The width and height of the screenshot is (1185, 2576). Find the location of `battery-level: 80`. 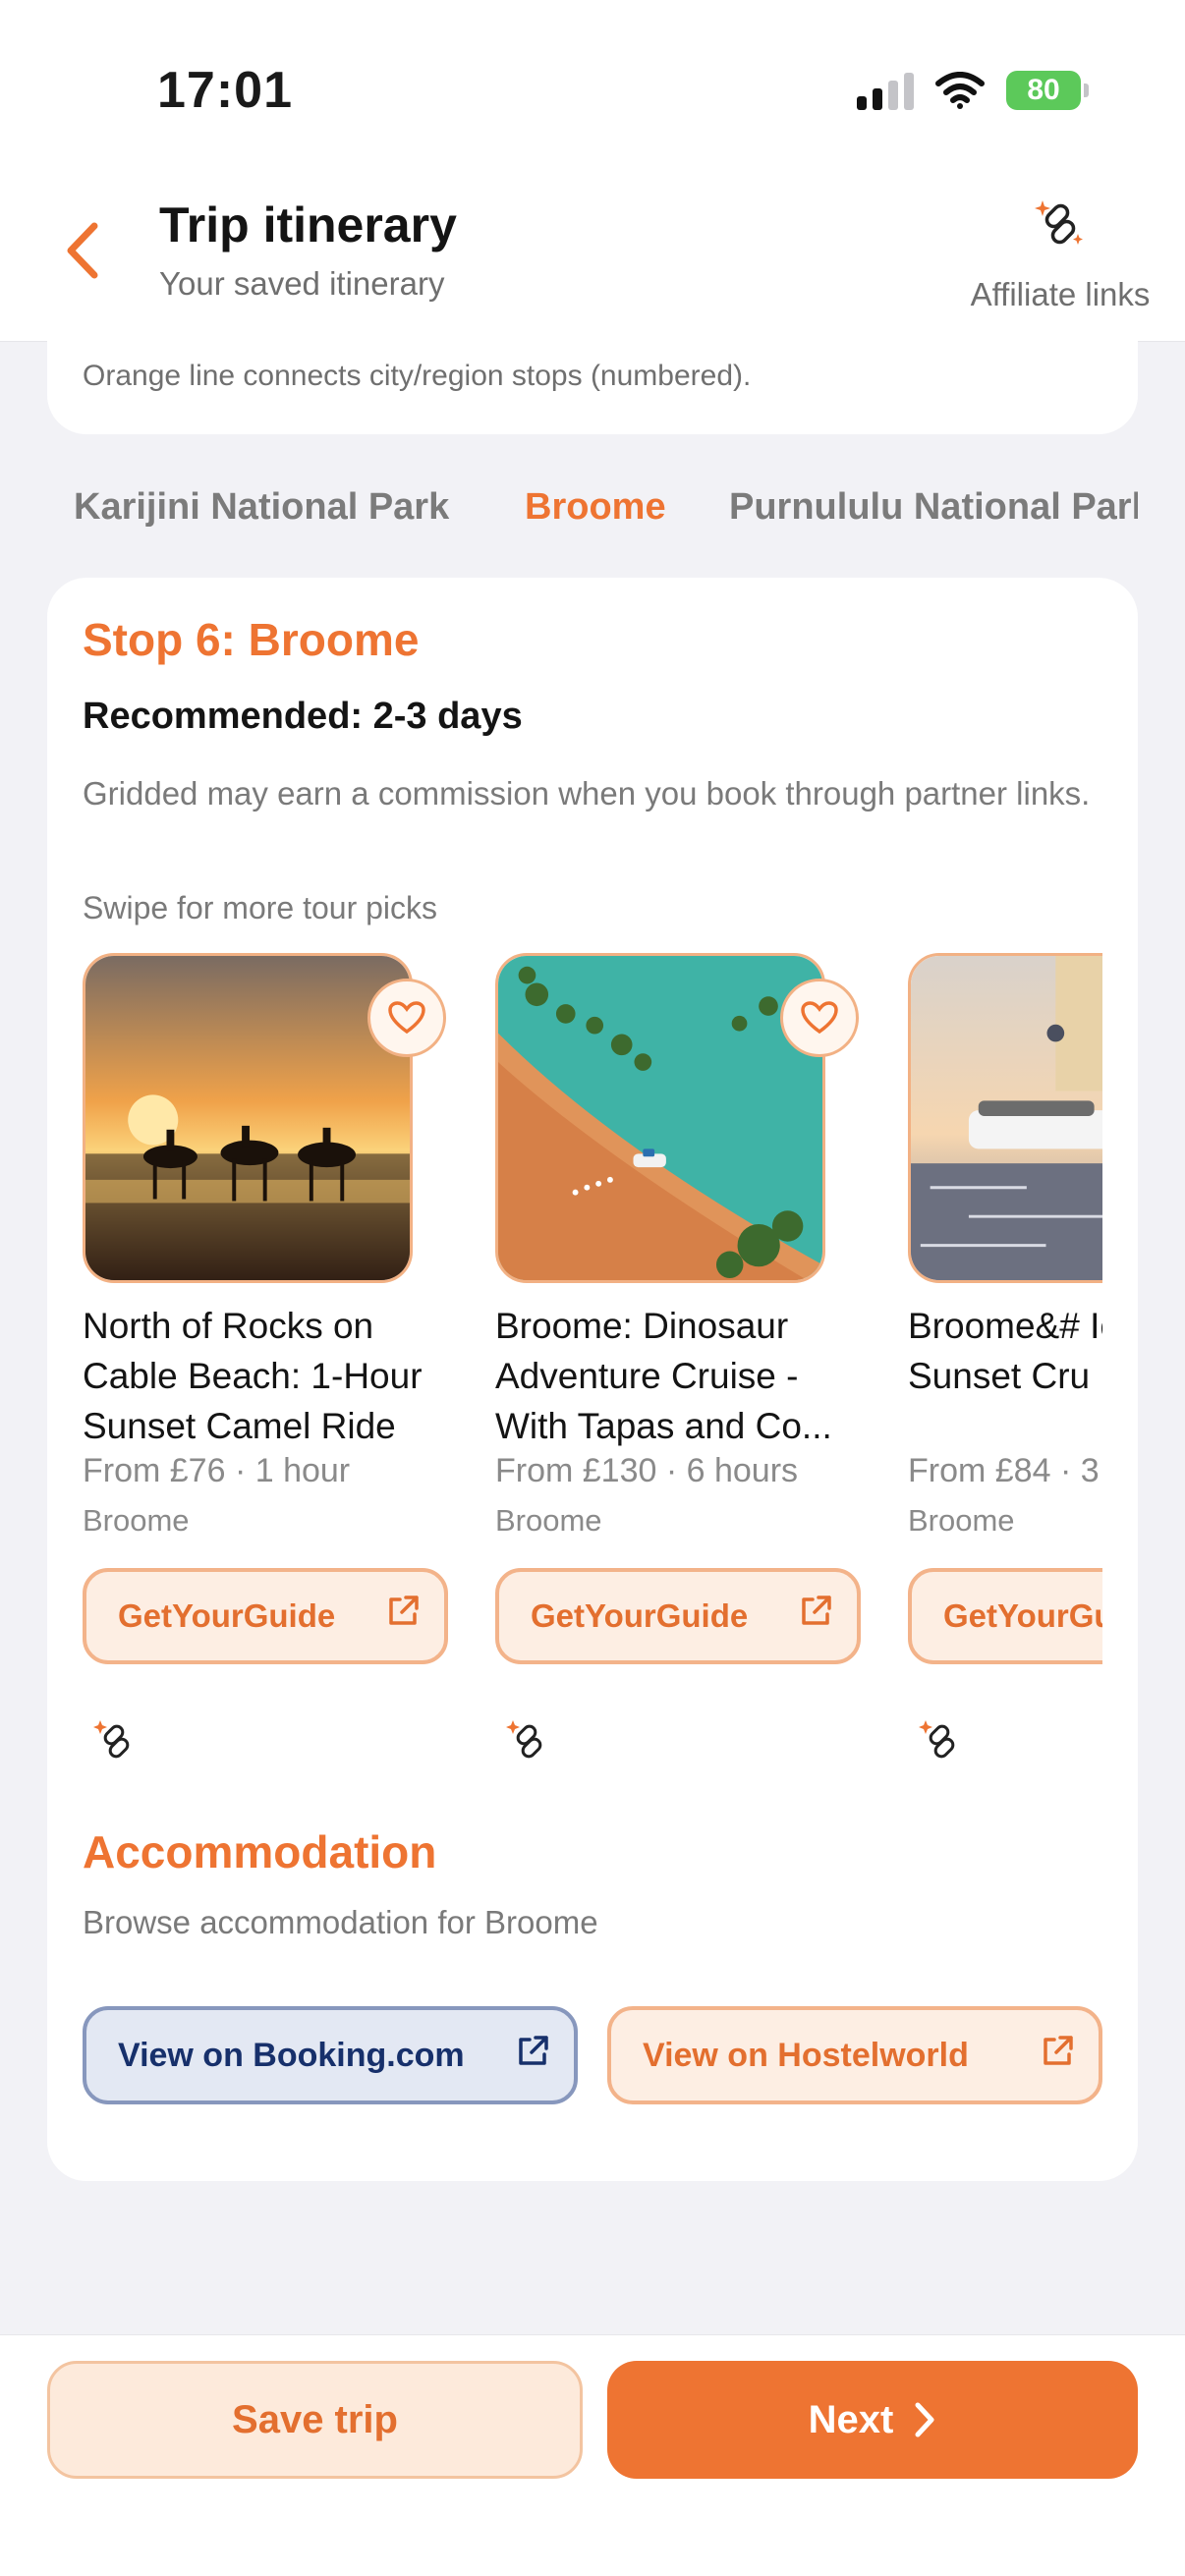

battery-level: 80 is located at coordinates (1044, 90).